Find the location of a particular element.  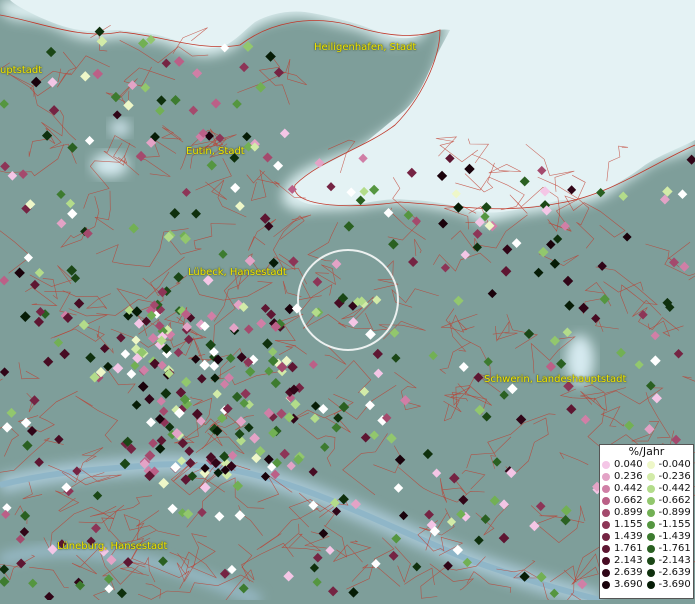

label-lueneburg: Lüneburg, Hansestadt is located at coordinates (112, 546).